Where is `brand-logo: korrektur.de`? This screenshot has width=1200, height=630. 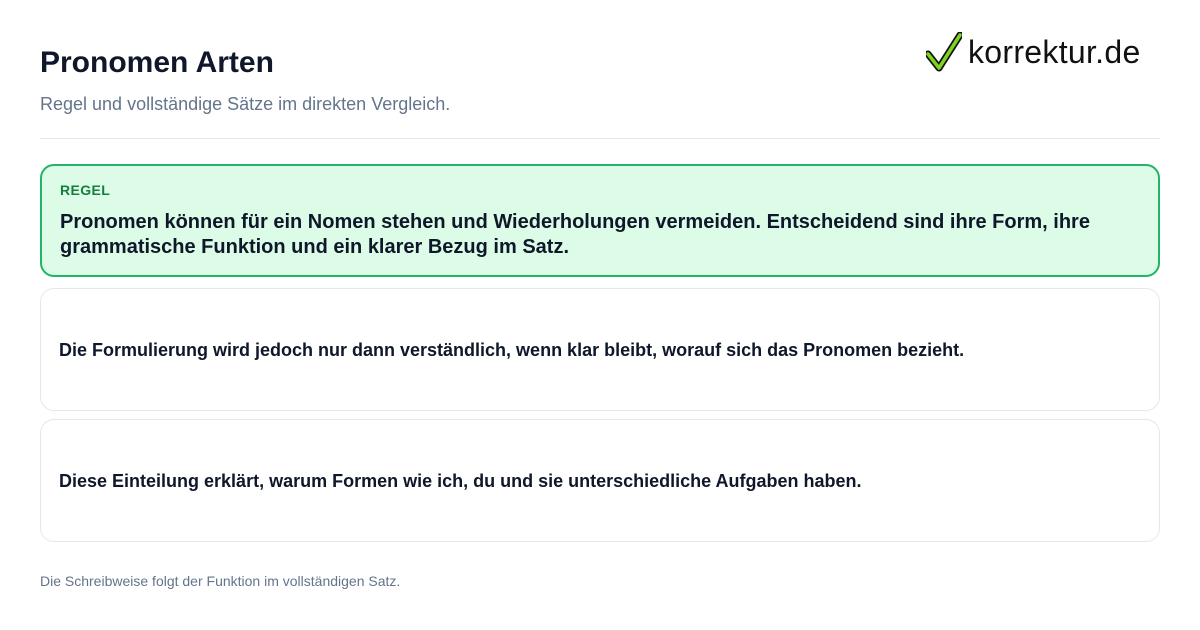
brand-logo: korrektur.de is located at coordinates (1033, 52).